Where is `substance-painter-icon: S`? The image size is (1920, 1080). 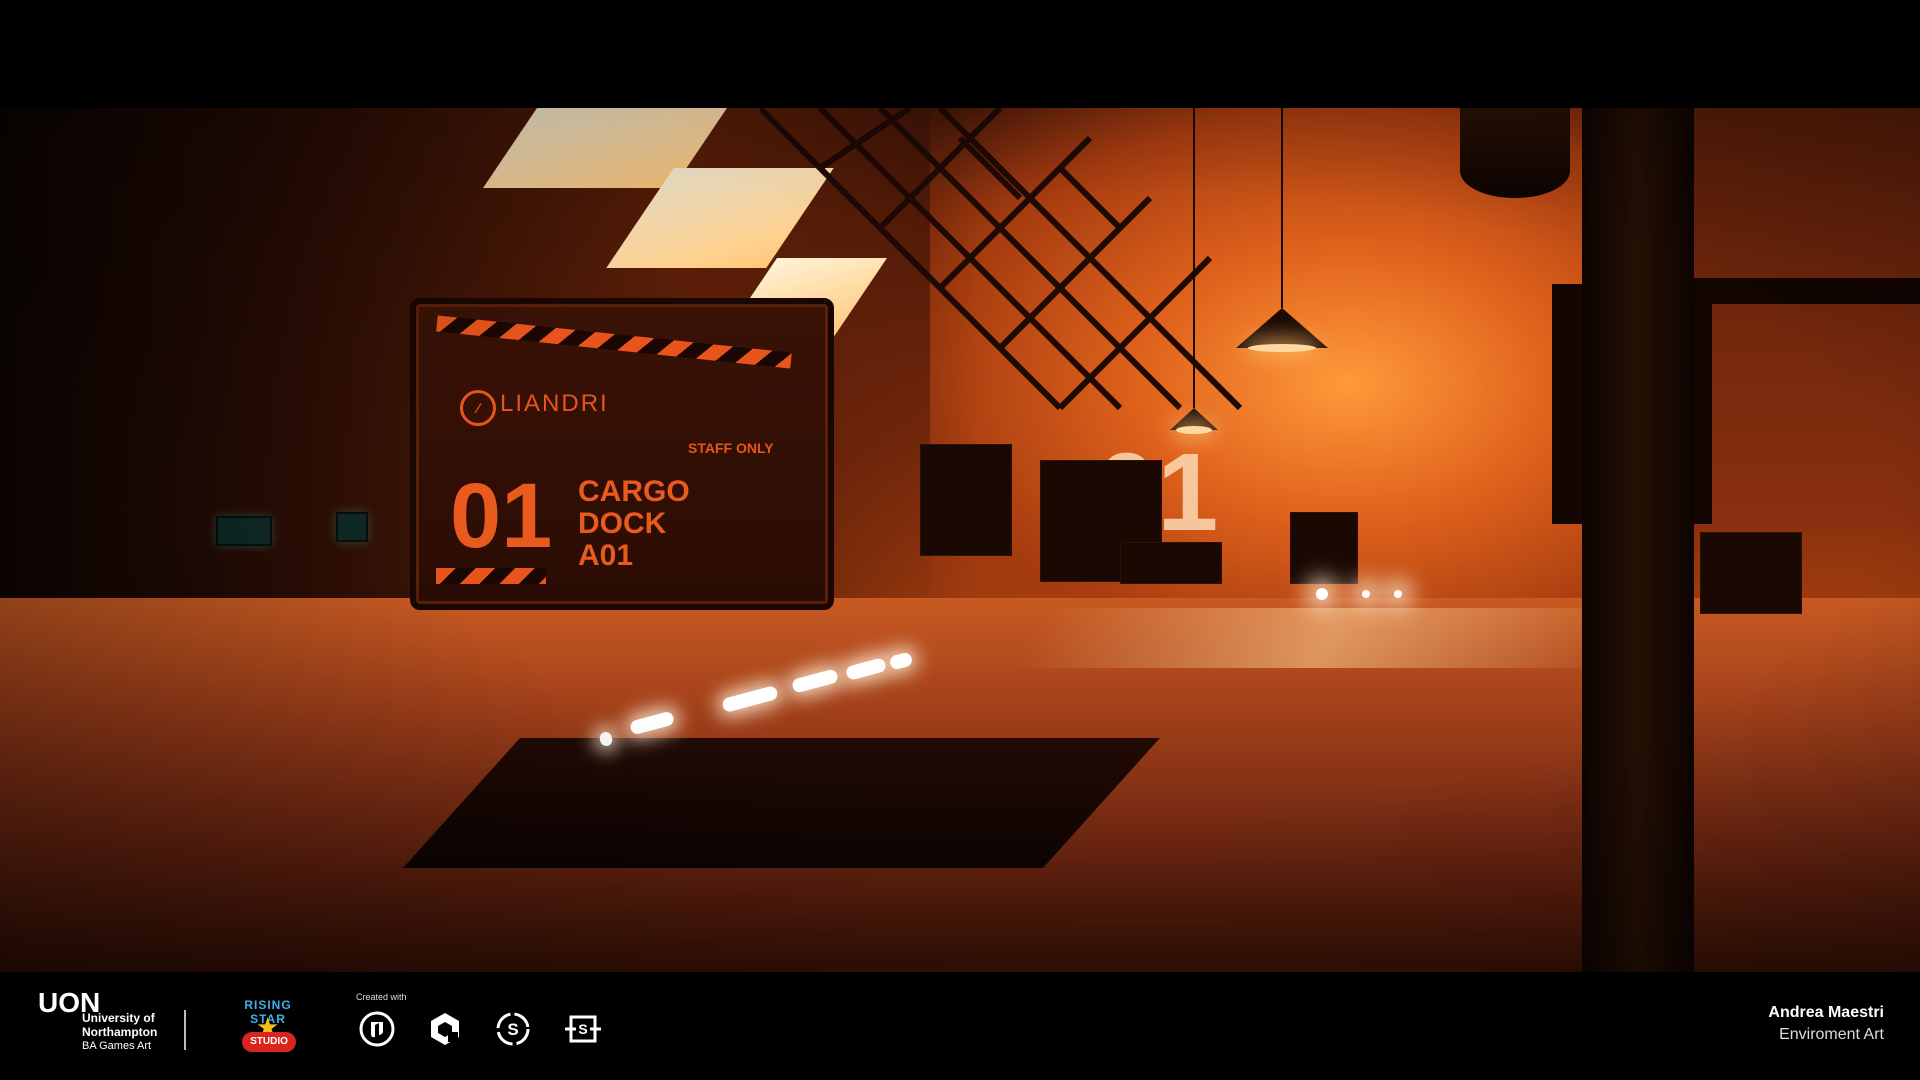 substance-painter-icon: S is located at coordinates (513, 1029).